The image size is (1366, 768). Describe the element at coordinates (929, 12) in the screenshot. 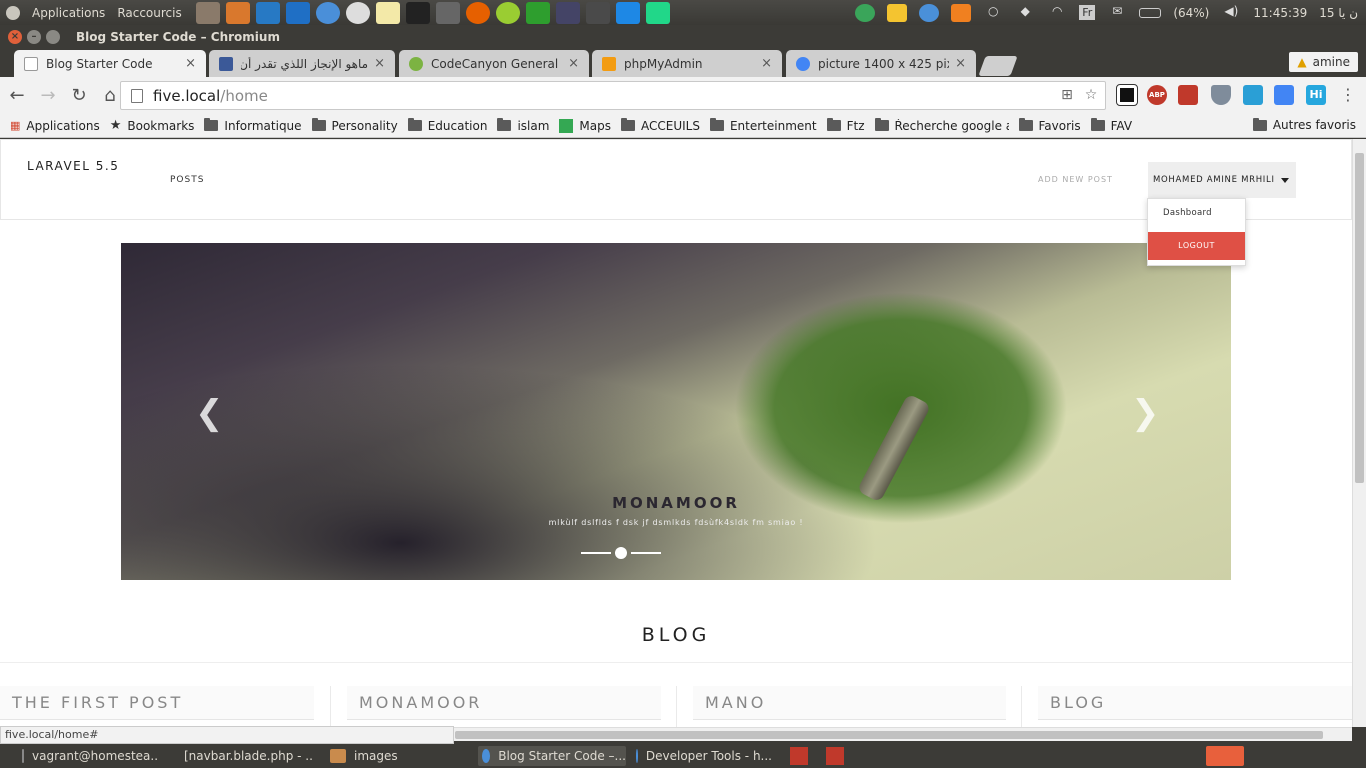

I see `sync-tray-icon` at that location.